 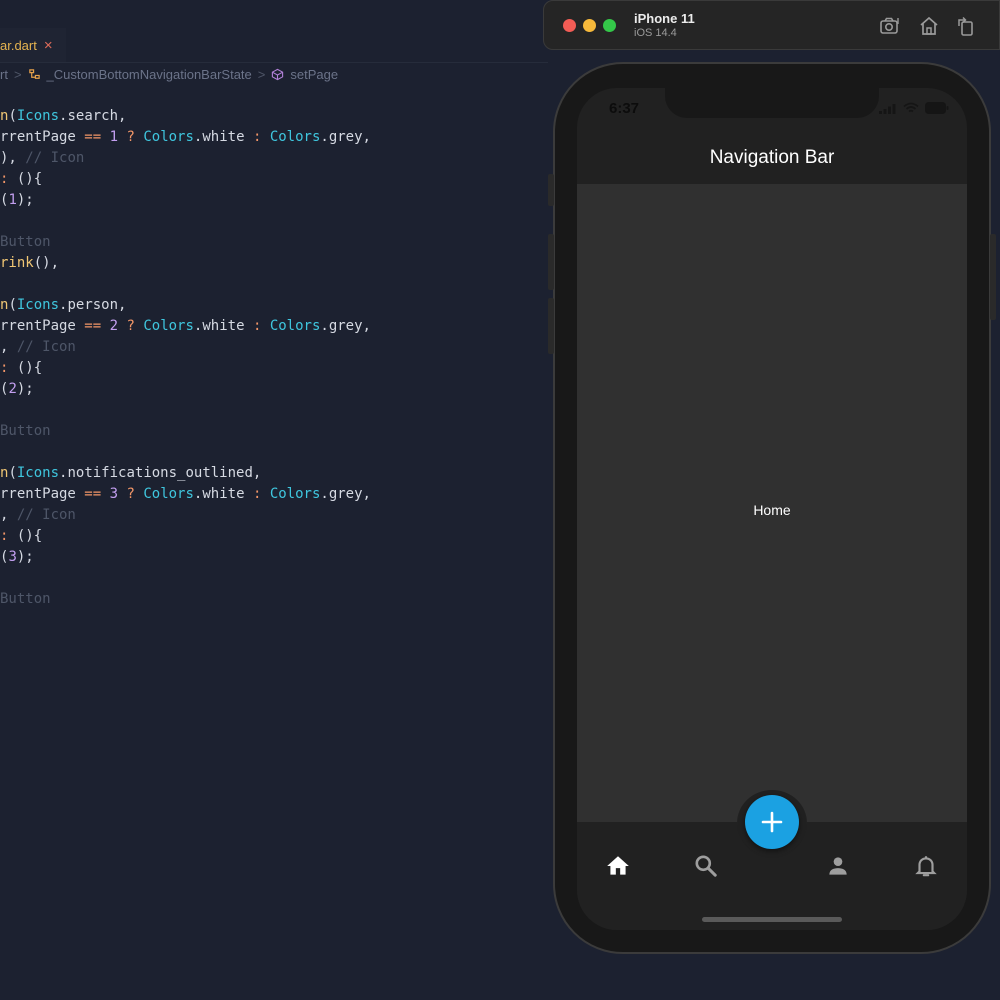 What do you see at coordinates (55, 158) in the screenshot?
I see `code-token: // Icon` at bounding box center [55, 158].